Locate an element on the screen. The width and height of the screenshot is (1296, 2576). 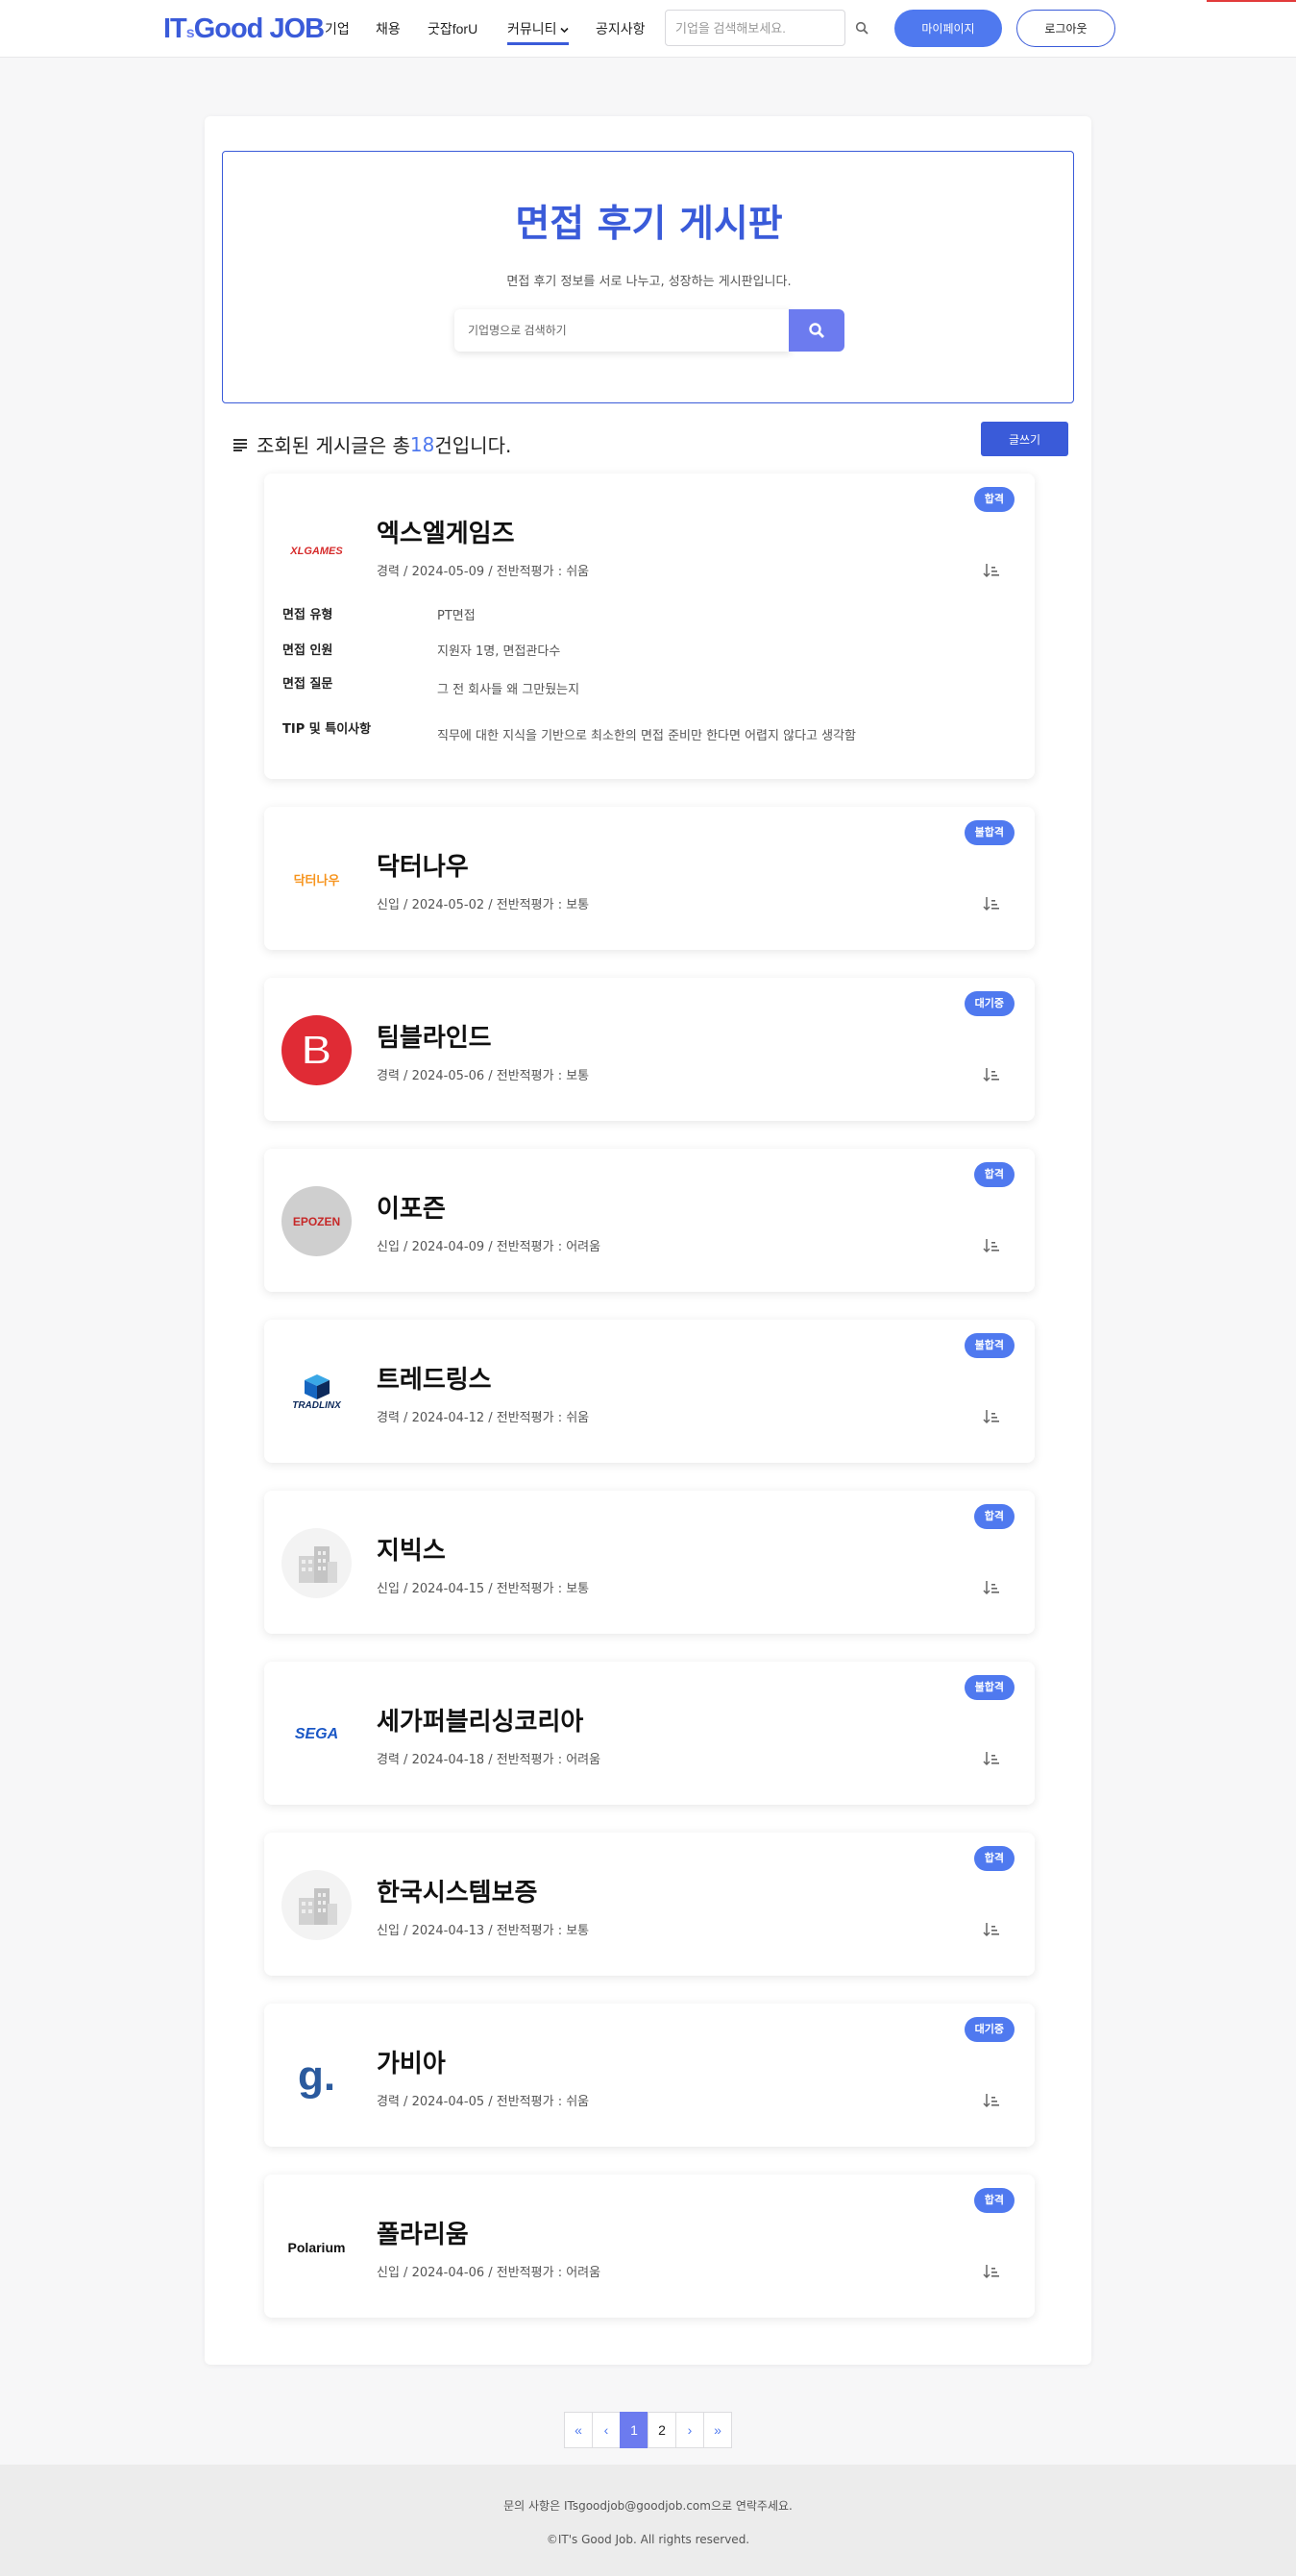
company-logo: Polarium is located at coordinates (316, 2247).